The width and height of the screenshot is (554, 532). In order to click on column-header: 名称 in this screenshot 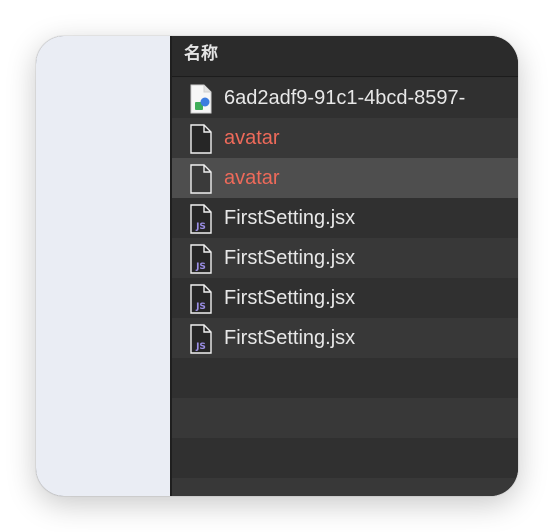, I will do `click(345, 56)`.